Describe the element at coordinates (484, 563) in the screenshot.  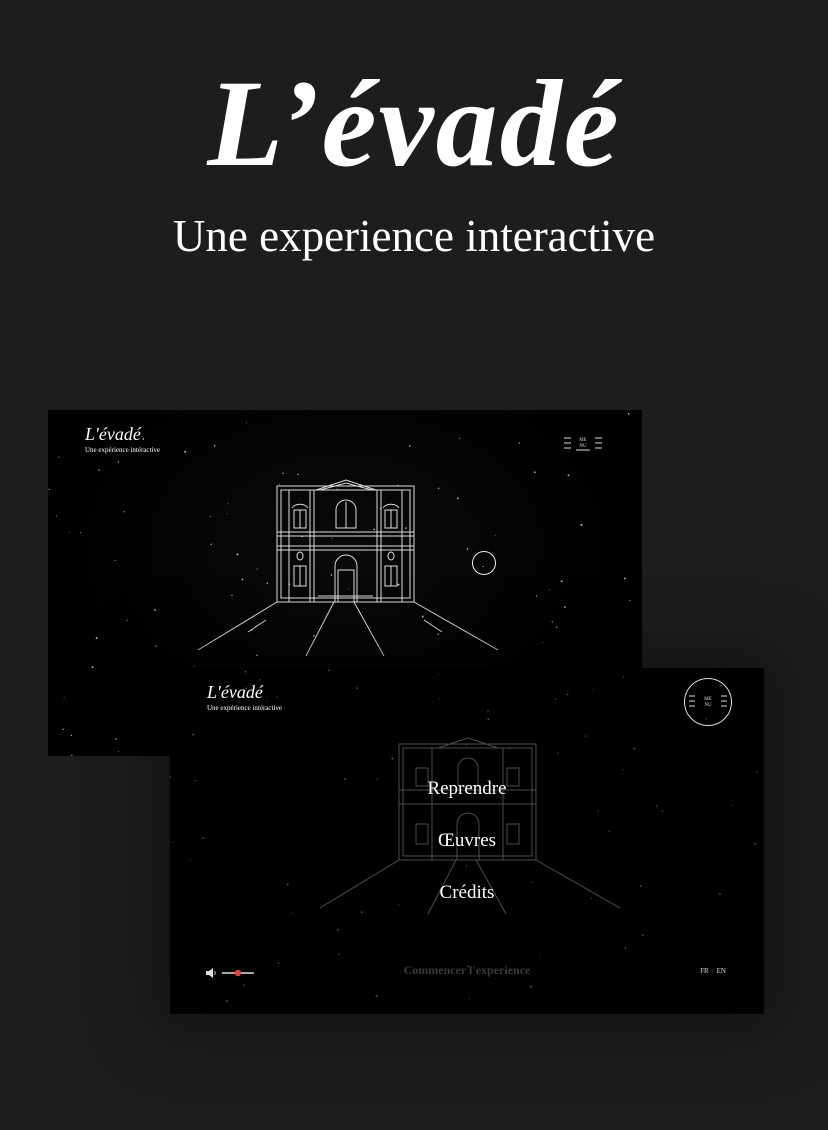
I see `cursor-ring` at that location.